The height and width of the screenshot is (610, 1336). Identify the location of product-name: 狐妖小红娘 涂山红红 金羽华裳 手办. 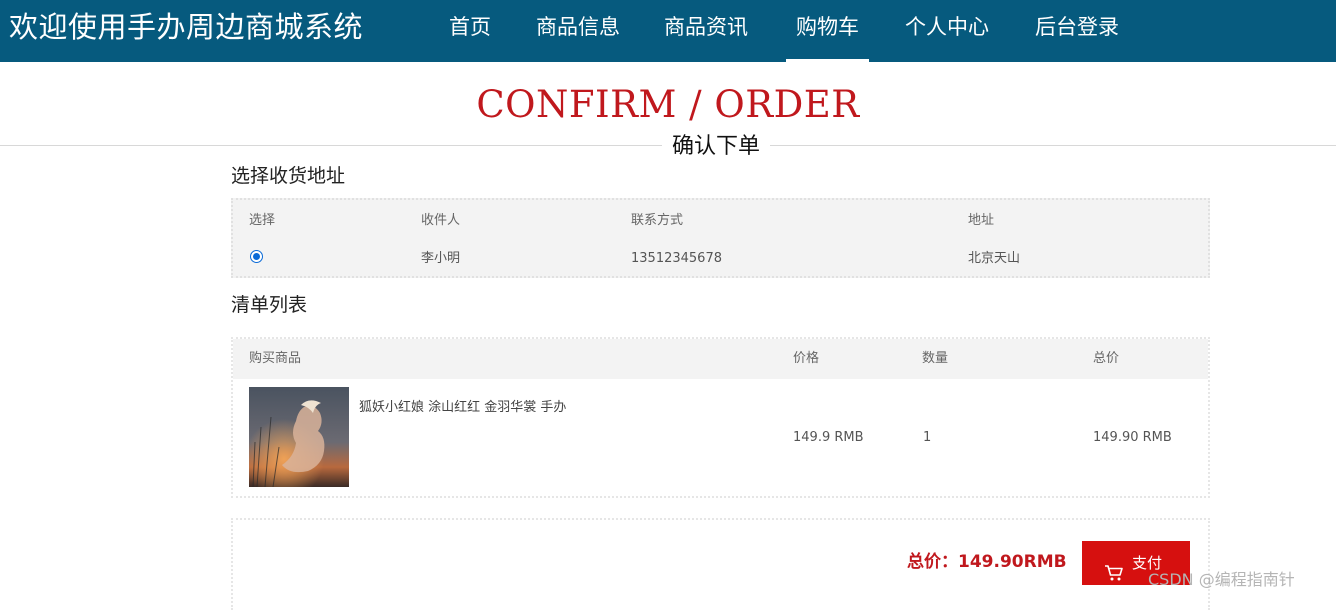
(462, 408).